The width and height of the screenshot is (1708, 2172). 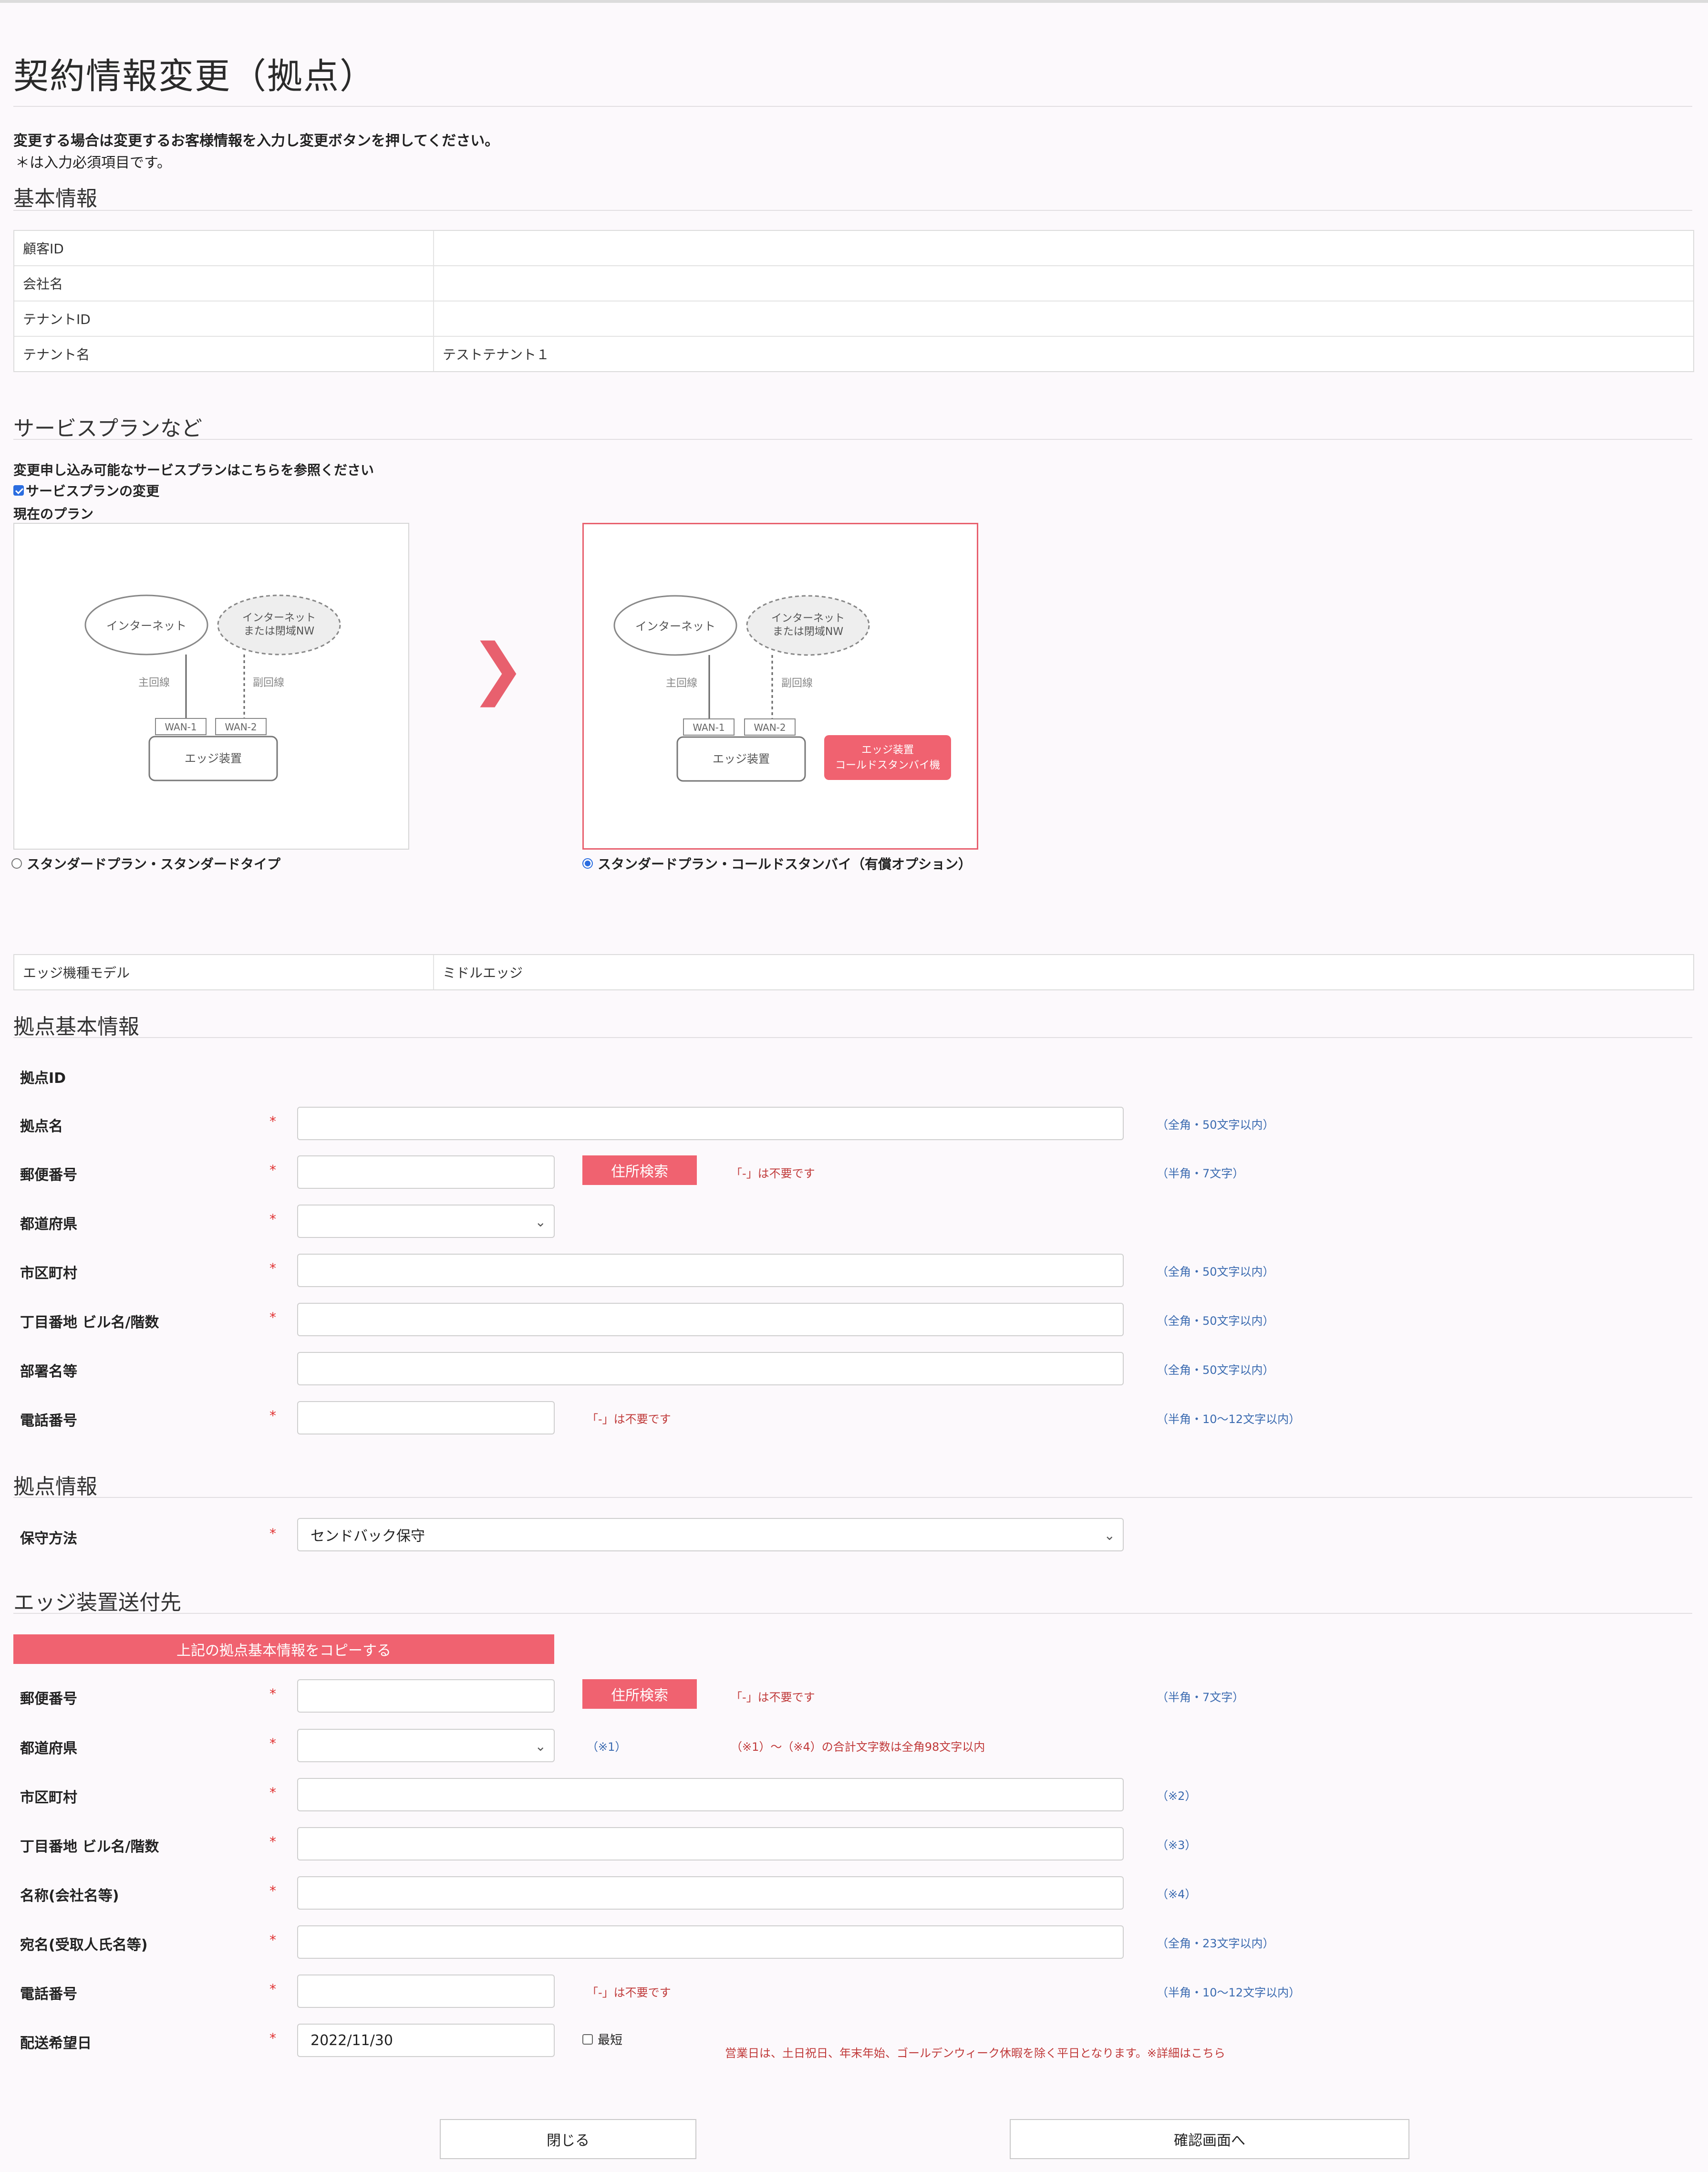 What do you see at coordinates (710, 1893) in the screenshot?
I see `ship-company-input` at bounding box center [710, 1893].